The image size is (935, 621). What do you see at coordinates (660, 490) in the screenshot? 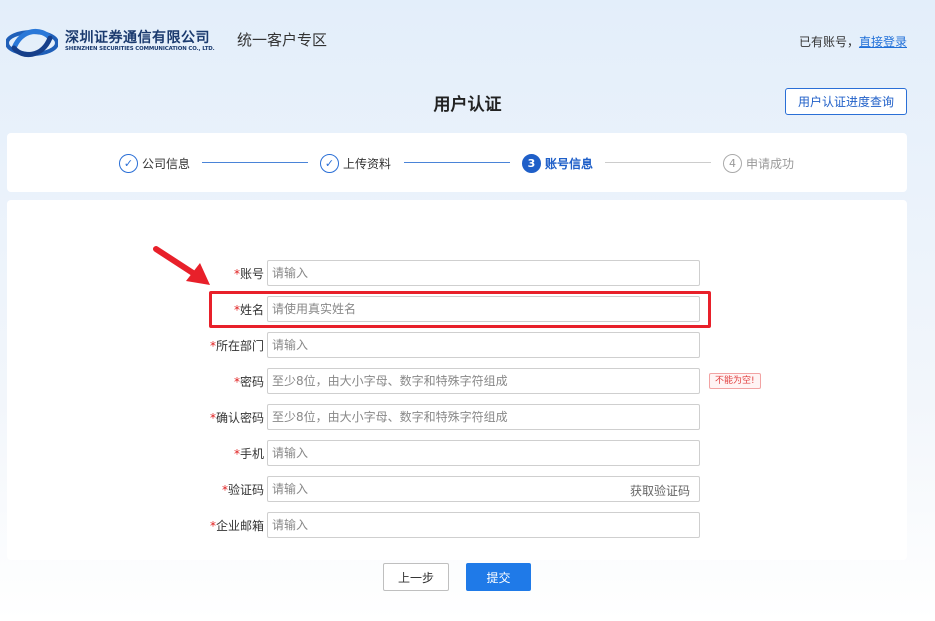
I see `get-captcha-button: 获取验证码` at bounding box center [660, 490].